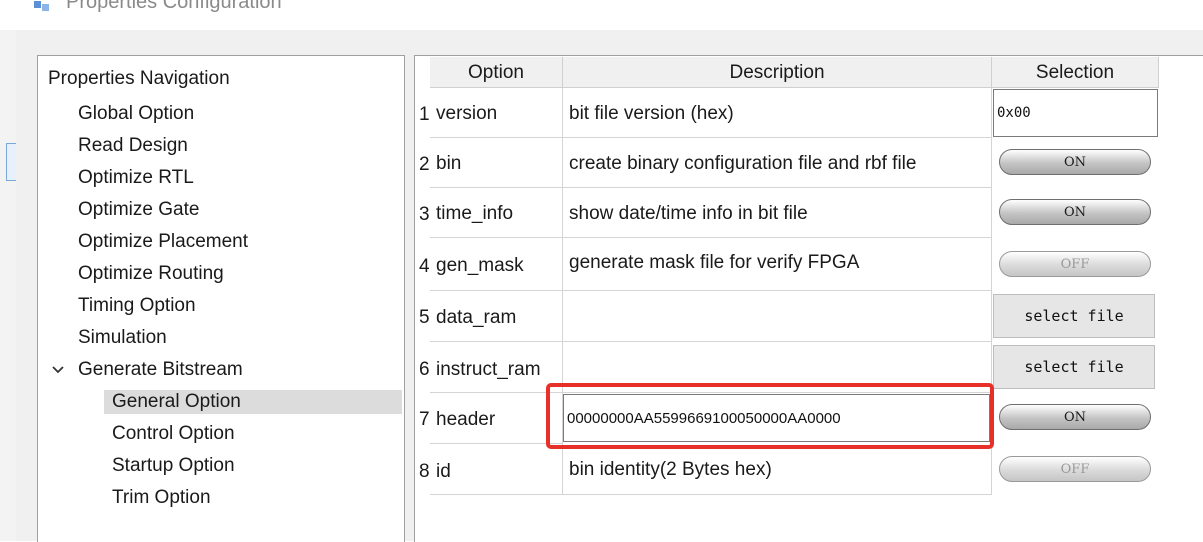 This screenshot has height=542, width=1203. What do you see at coordinates (1075, 72) in the screenshot?
I see `column-header-selection: Selection` at bounding box center [1075, 72].